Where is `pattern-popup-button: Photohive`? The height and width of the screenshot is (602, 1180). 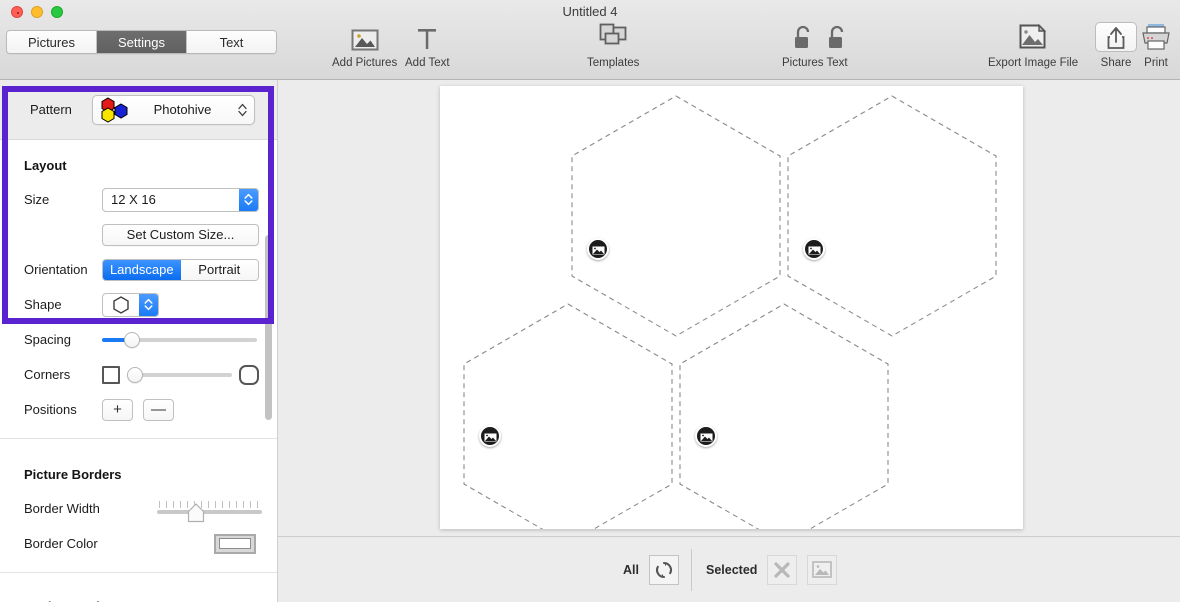 pattern-popup-button: Photohive is located at coordinates (173, 109).